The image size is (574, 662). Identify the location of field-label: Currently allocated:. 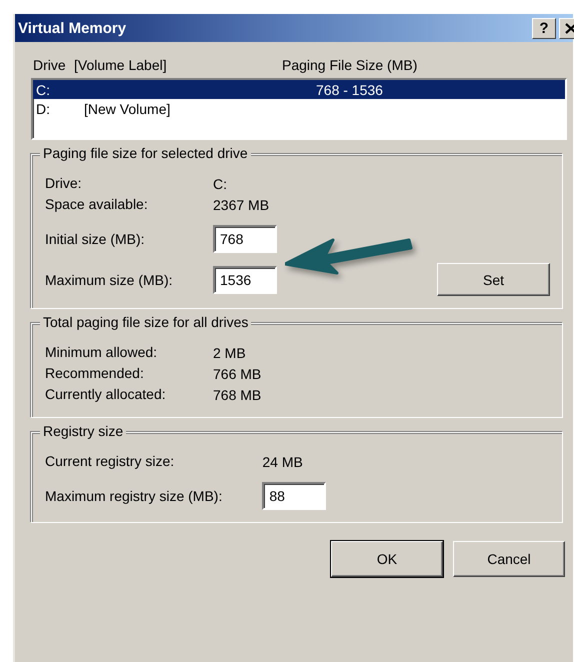
(106, 394).